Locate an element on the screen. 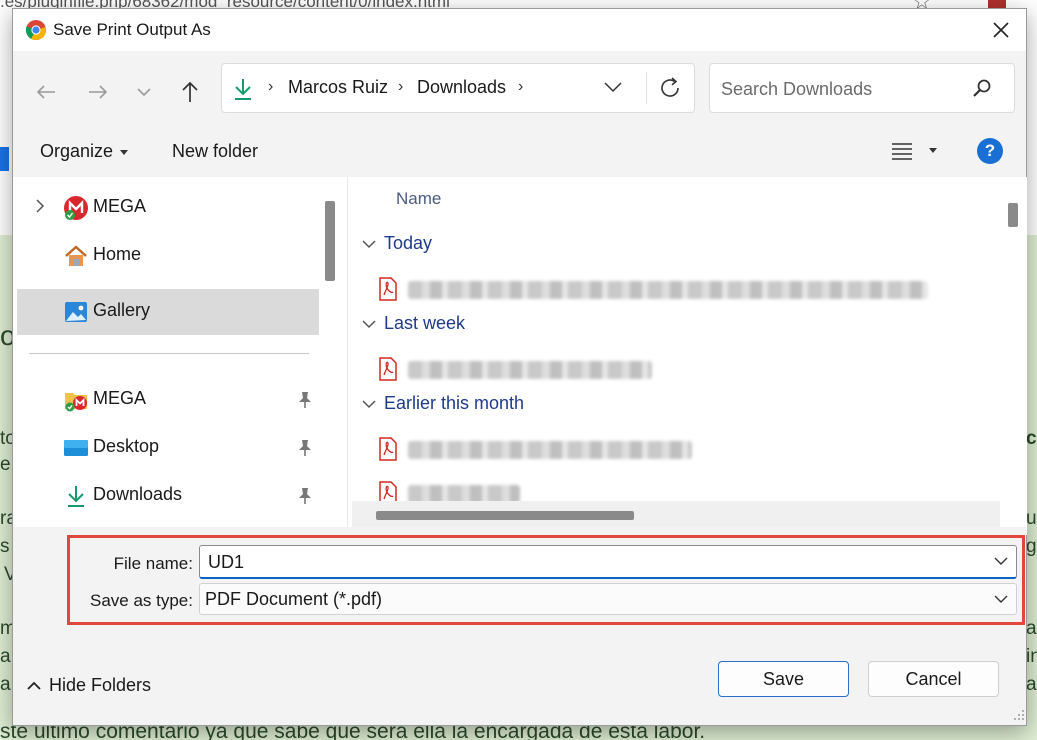 This screenshot has width=1037, height=740. chevron-up-icon is located at coordinates (34, 685).